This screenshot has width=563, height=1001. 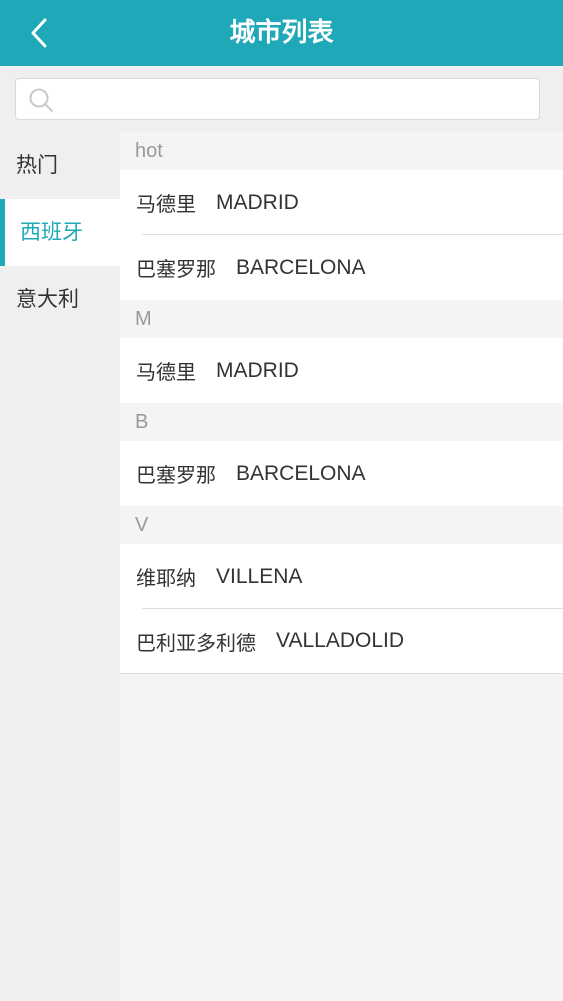 I want to click on city-row: 巴利亚多利德 VALLADOLID, so click(x=341, y=641).